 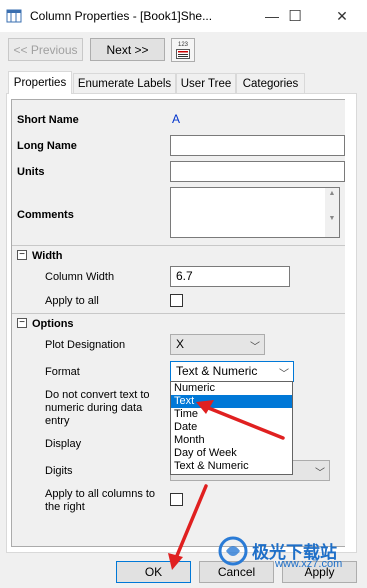 What do you see at coordinates (257, 171) in the screenshot?
I see `units-input` at bounding box center [257, 171].